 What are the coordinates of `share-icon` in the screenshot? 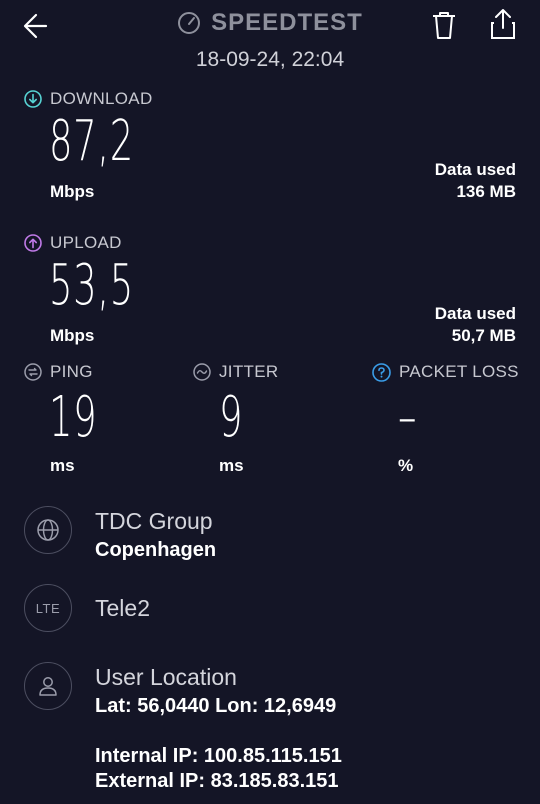 It's located at (503, 24).